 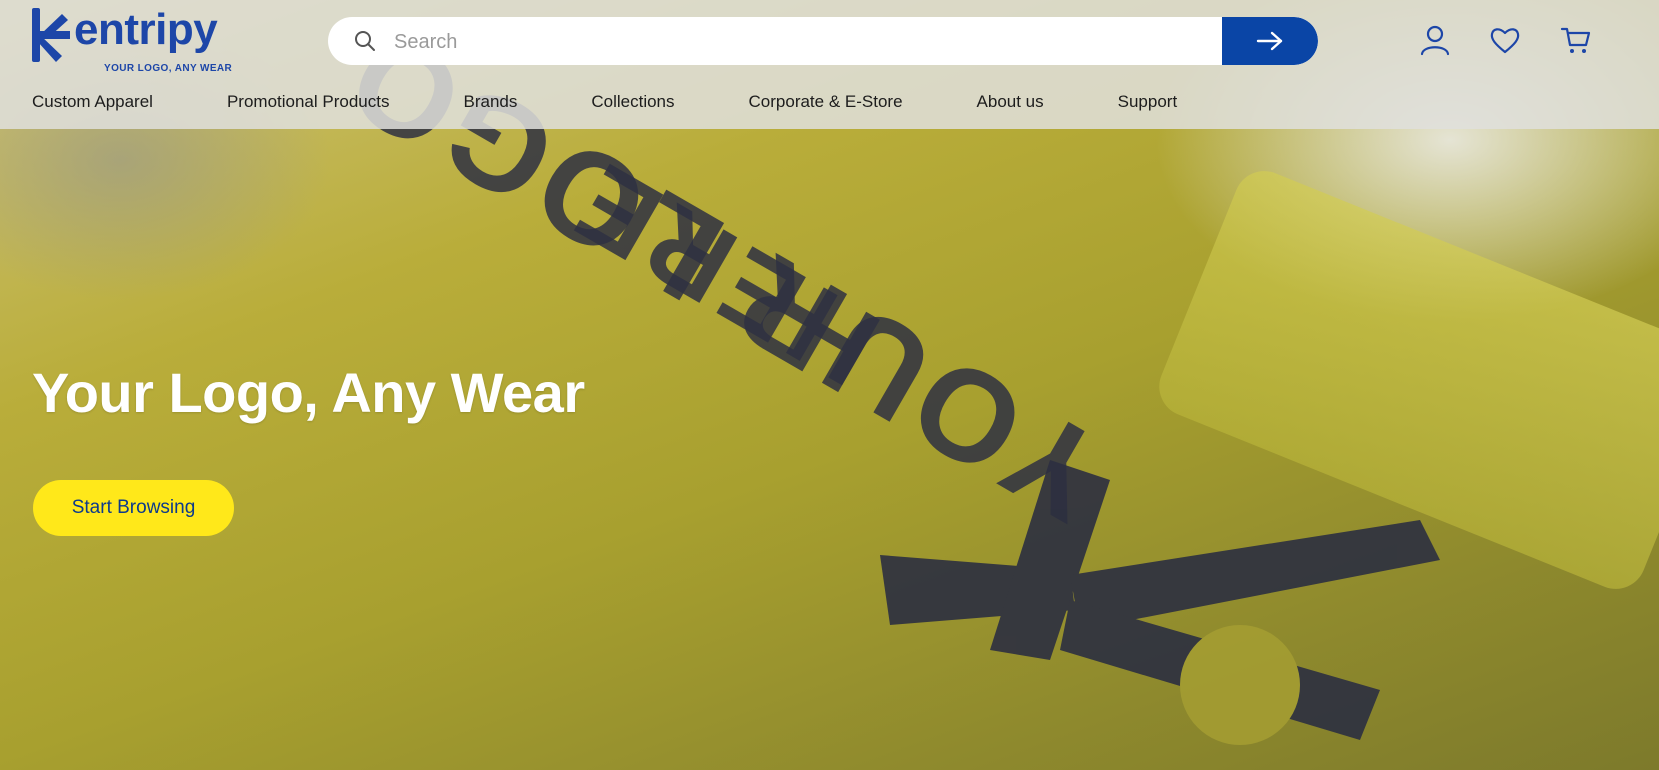 I want to click on heart-icon, so click(x=1505, y=41).